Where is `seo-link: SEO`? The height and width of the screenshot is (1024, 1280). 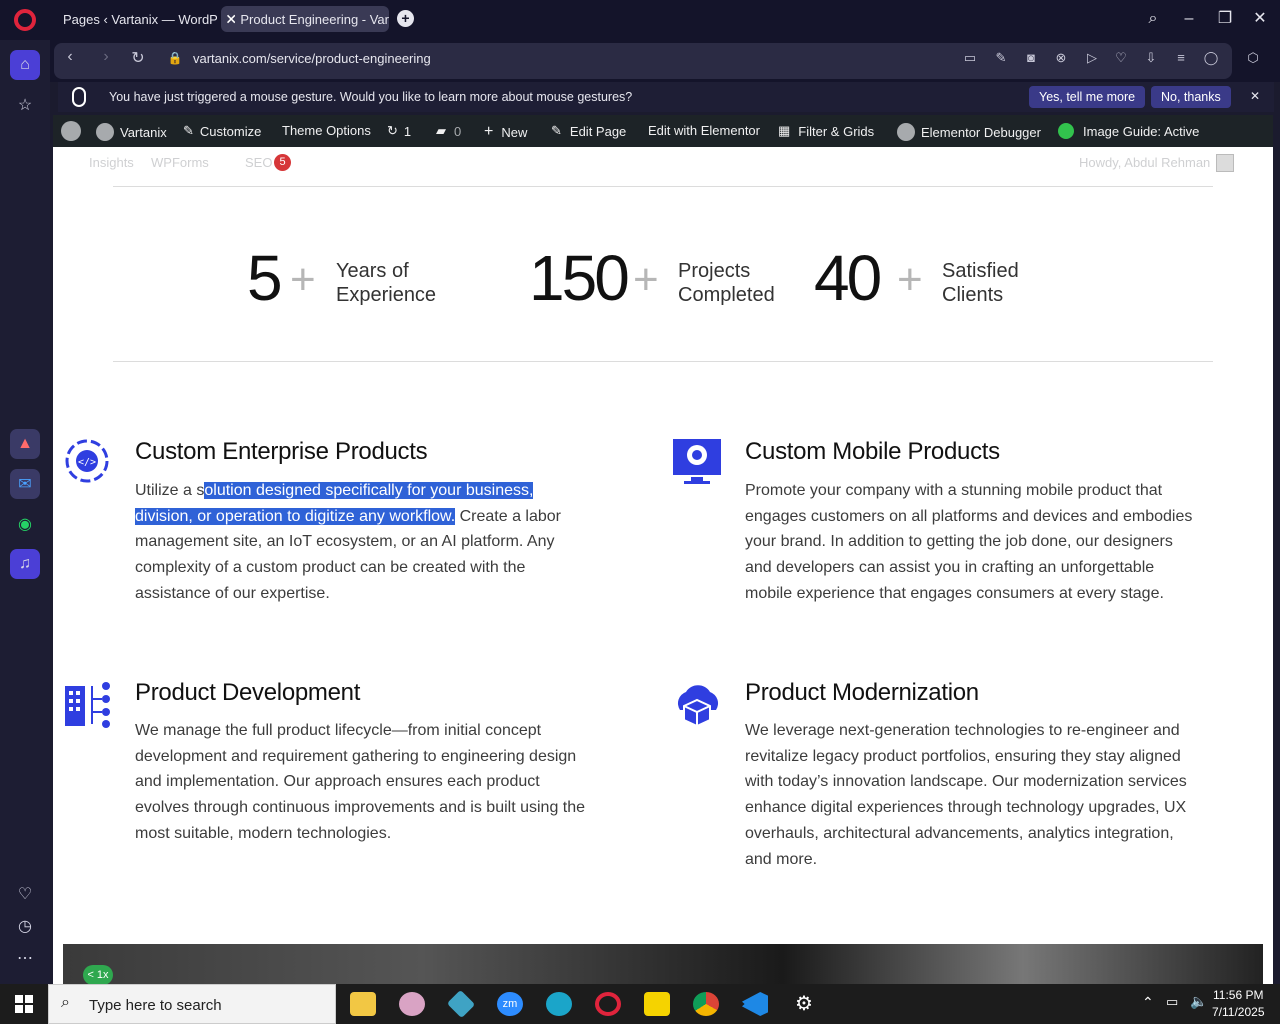
seo-link: SEO is located at coordinates (258, 162).